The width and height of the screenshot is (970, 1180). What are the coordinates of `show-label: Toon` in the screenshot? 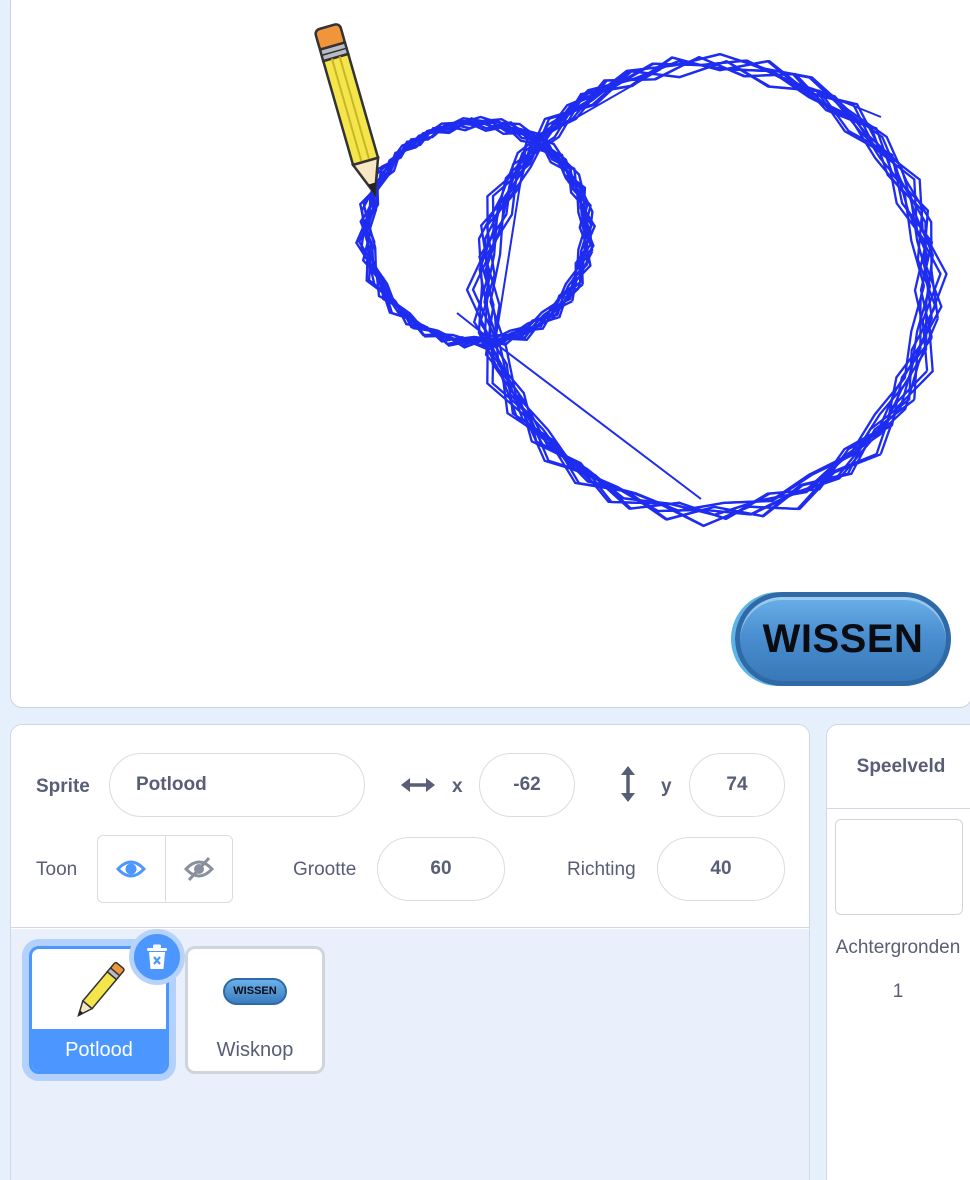 It's located at (57, 869).